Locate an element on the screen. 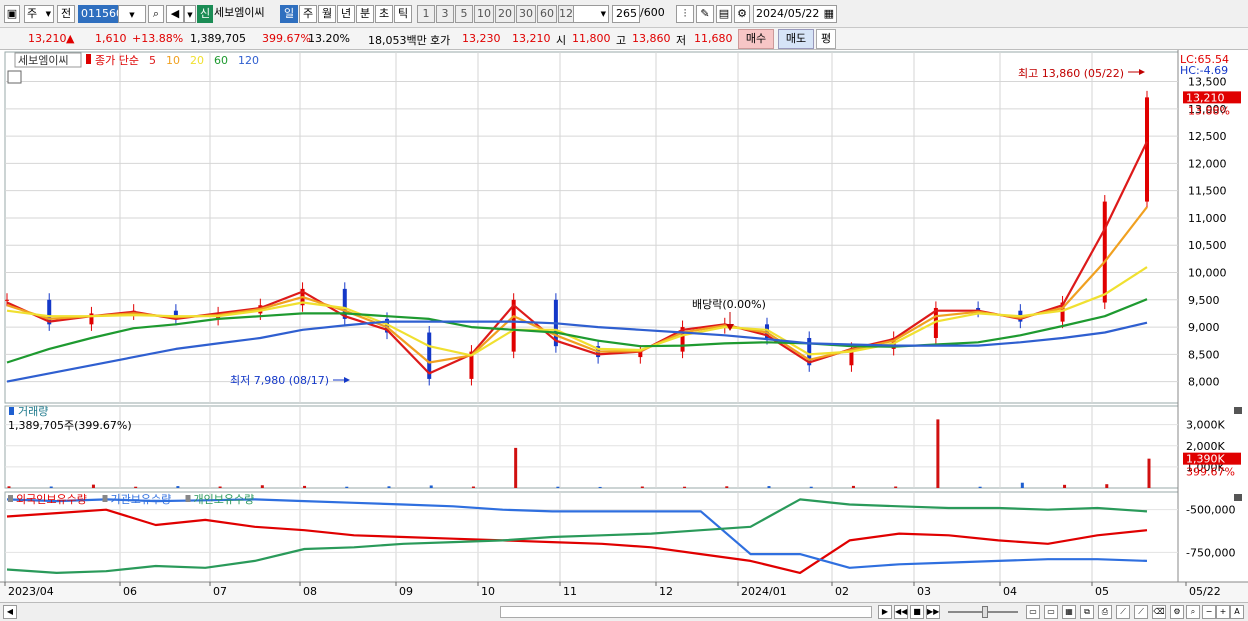  ask-value: 13,230 is located at coordinates (481, 38).